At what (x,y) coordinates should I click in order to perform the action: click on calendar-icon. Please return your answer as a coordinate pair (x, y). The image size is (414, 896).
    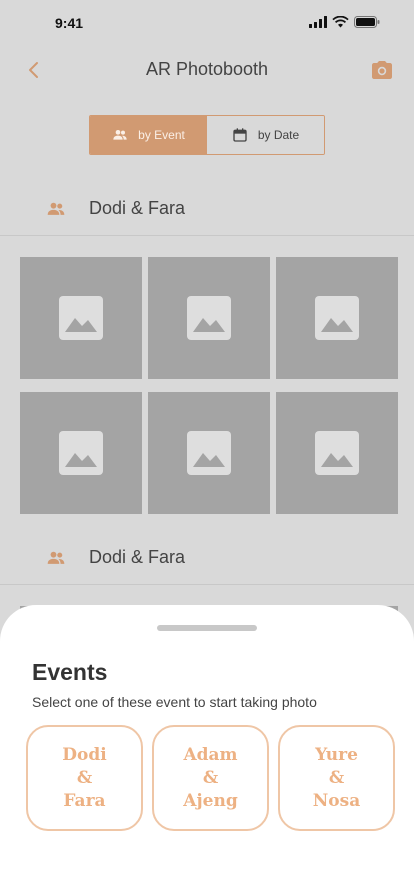
    Looking at the image, I should click on (240, 135).